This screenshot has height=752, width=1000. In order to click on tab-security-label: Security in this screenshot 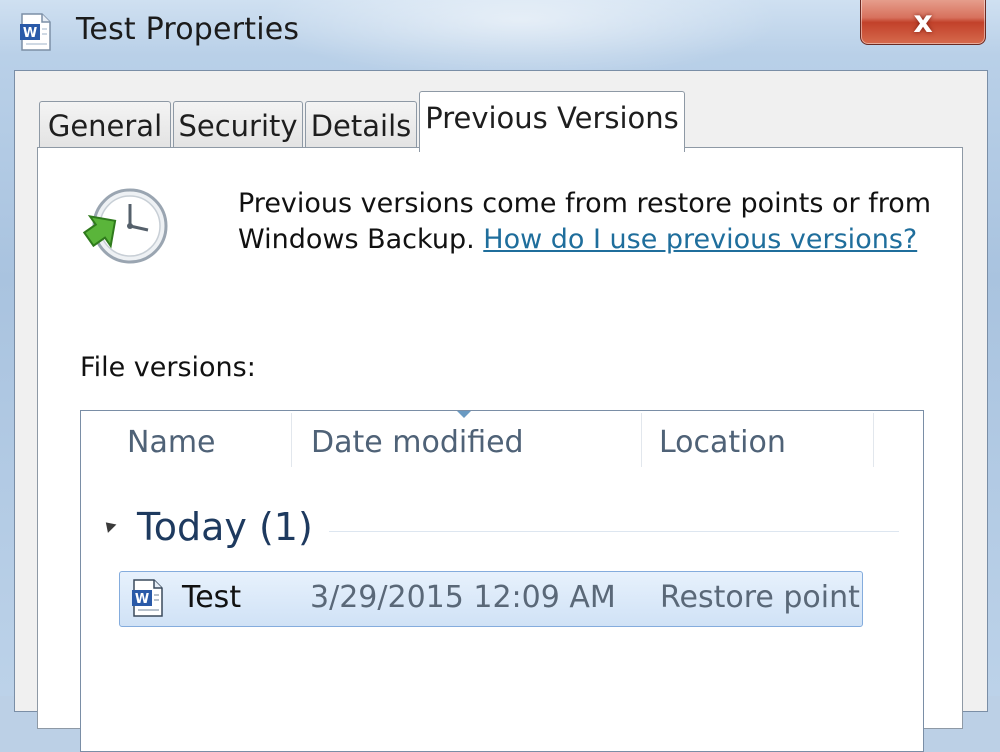, I will do `click(238, 126)`.